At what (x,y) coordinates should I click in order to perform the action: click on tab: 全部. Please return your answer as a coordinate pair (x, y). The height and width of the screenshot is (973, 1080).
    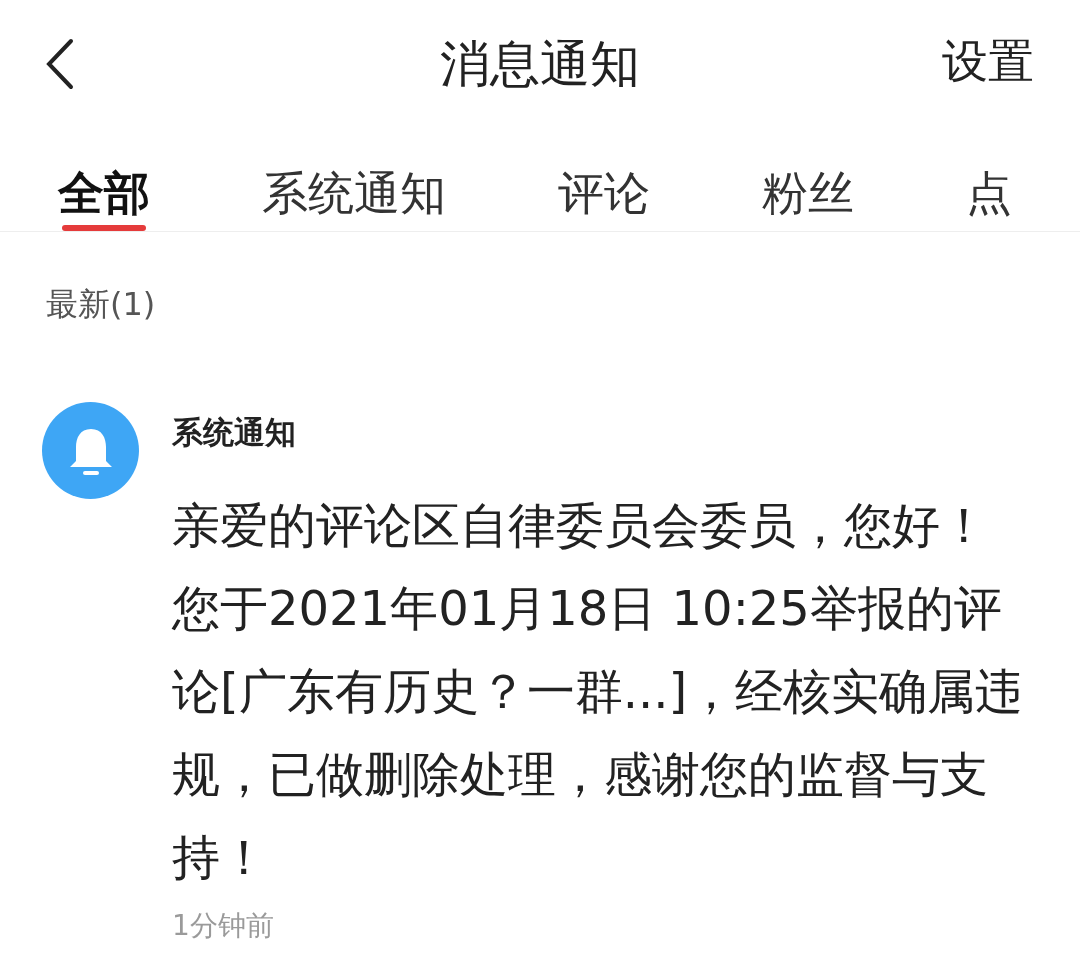
    Looking at the image, I should click on (104, 179).